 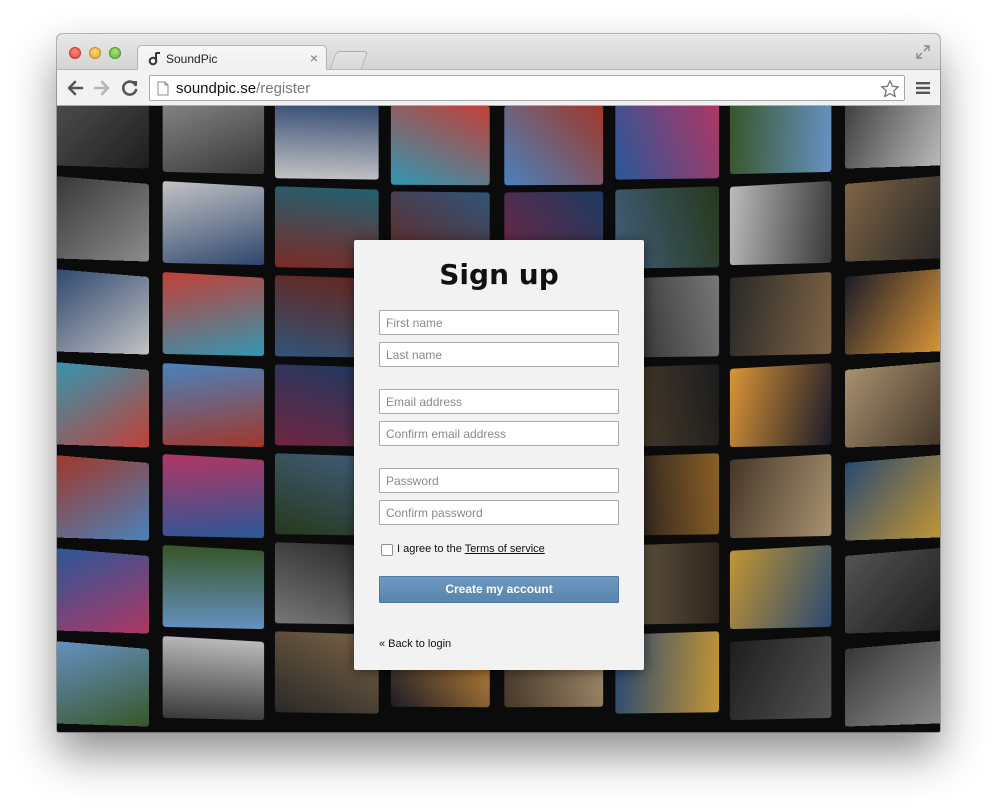 I want to click on terms-label: I agree to the Terms of service, so click(x=471, y=549).